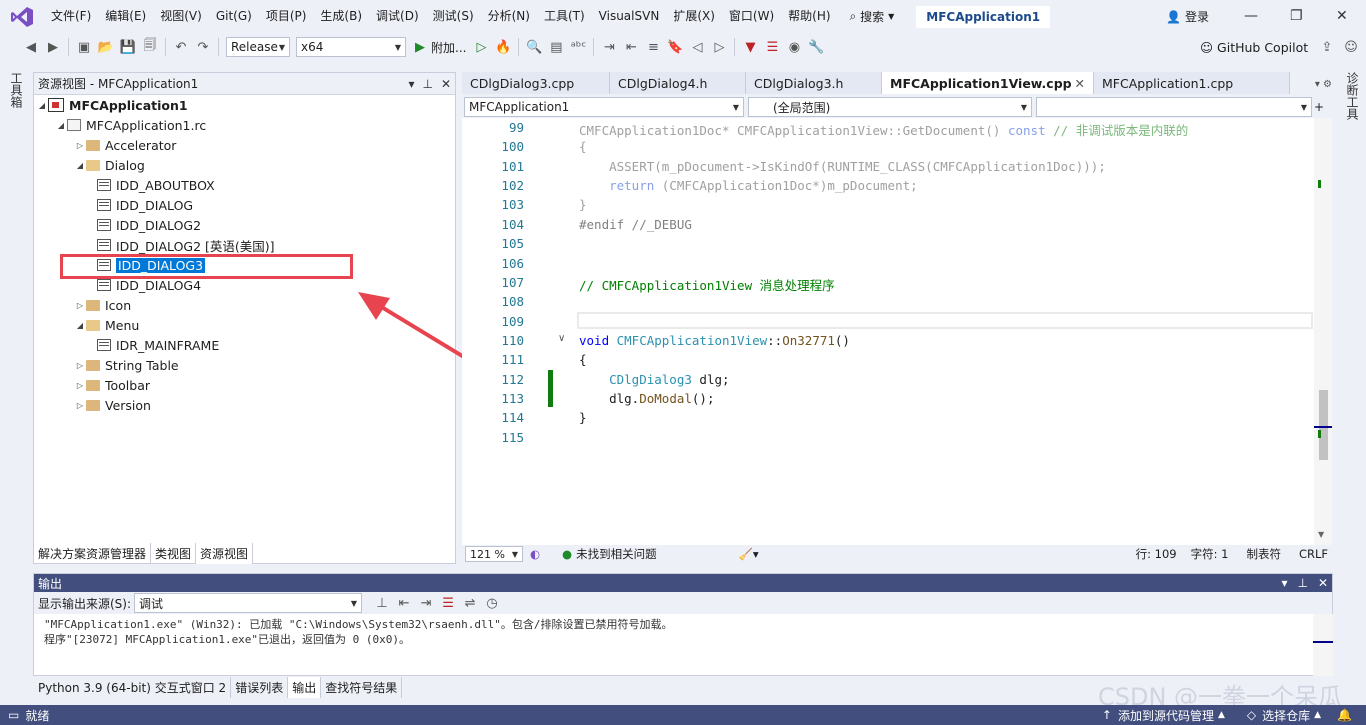 This screenshot has width=1366, height=725. What do you see at coordinates (1192, 83) in the screenshot?
I see `tab-mfcapplication1-cpp: MFCApplication1.cpp` at bounding box center [1192, 83].